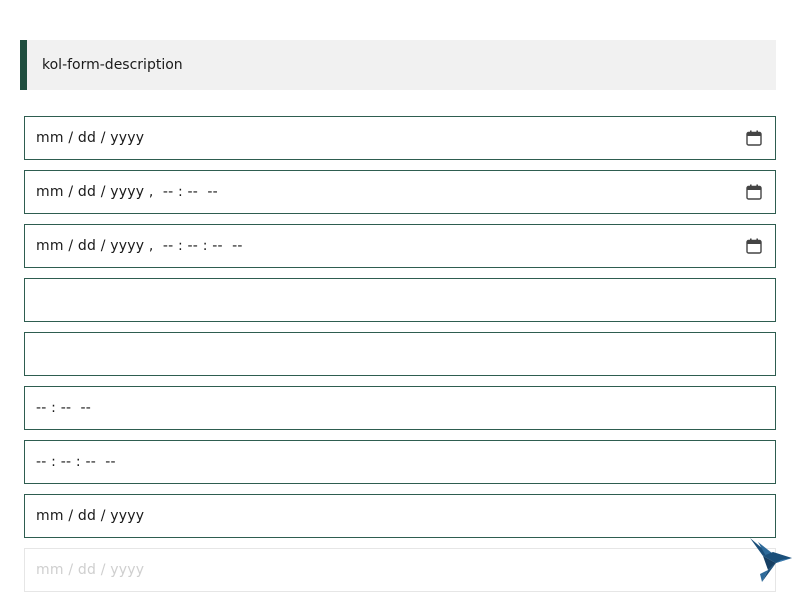 This screenshot has width=800, height=616. What do you see at coordinates (400, 246) in the screenshot?
I see `datetime-seconds-input: mm / dd / yyyy , -- : -- : -- --` at bounding box center [400, 246].